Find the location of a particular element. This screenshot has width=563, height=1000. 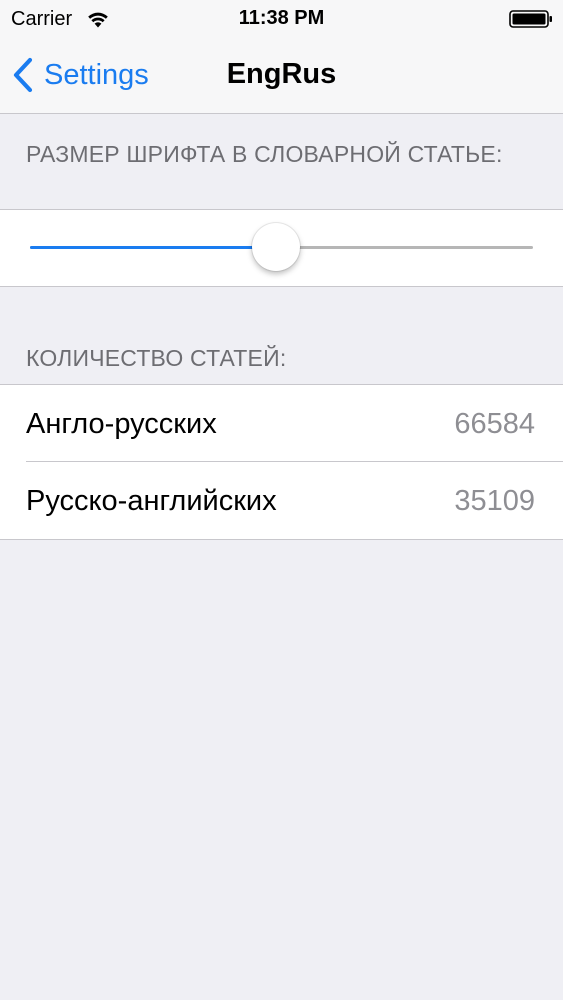

top-bar: Carrier 11:38 PM Settings EngRus is located at coordinates (281, 57).